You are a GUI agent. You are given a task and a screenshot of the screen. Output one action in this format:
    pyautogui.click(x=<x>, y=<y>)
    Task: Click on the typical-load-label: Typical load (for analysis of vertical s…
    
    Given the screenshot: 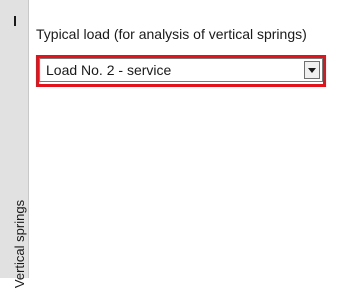 What is the action you would take?
    pyautogui.click(x=171, y=34)
    